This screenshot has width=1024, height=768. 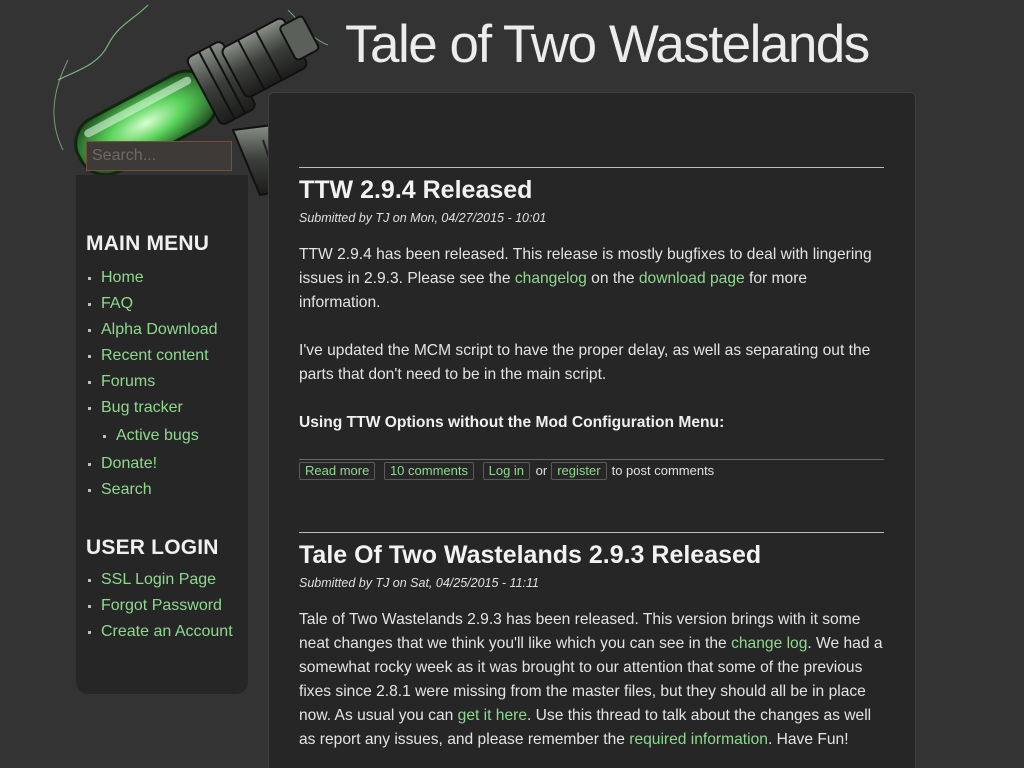 I want to click on register-link: register, so click(x=579, y=471).